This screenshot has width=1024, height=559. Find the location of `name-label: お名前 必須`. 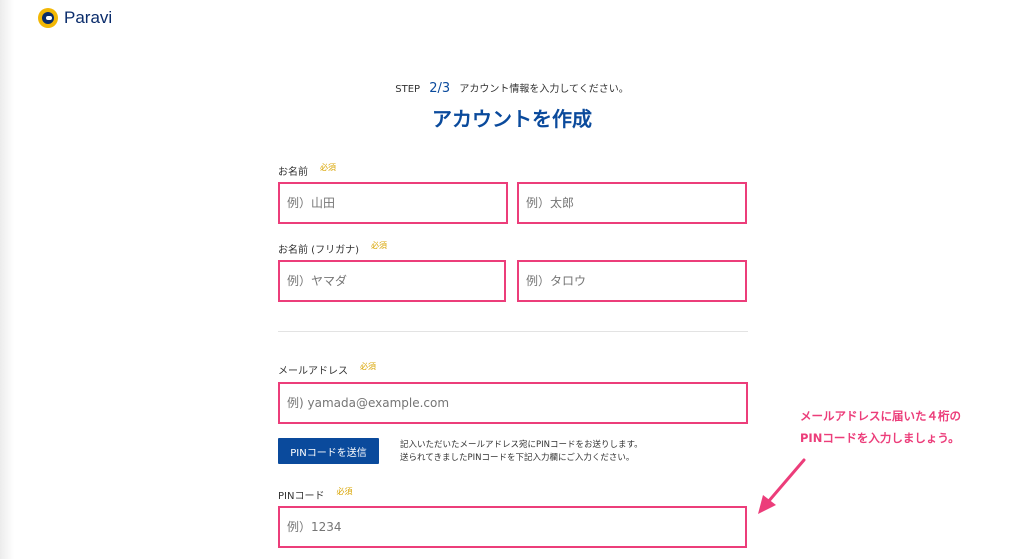

name-label: お名前 必須 is located at coordinates (307, 170).